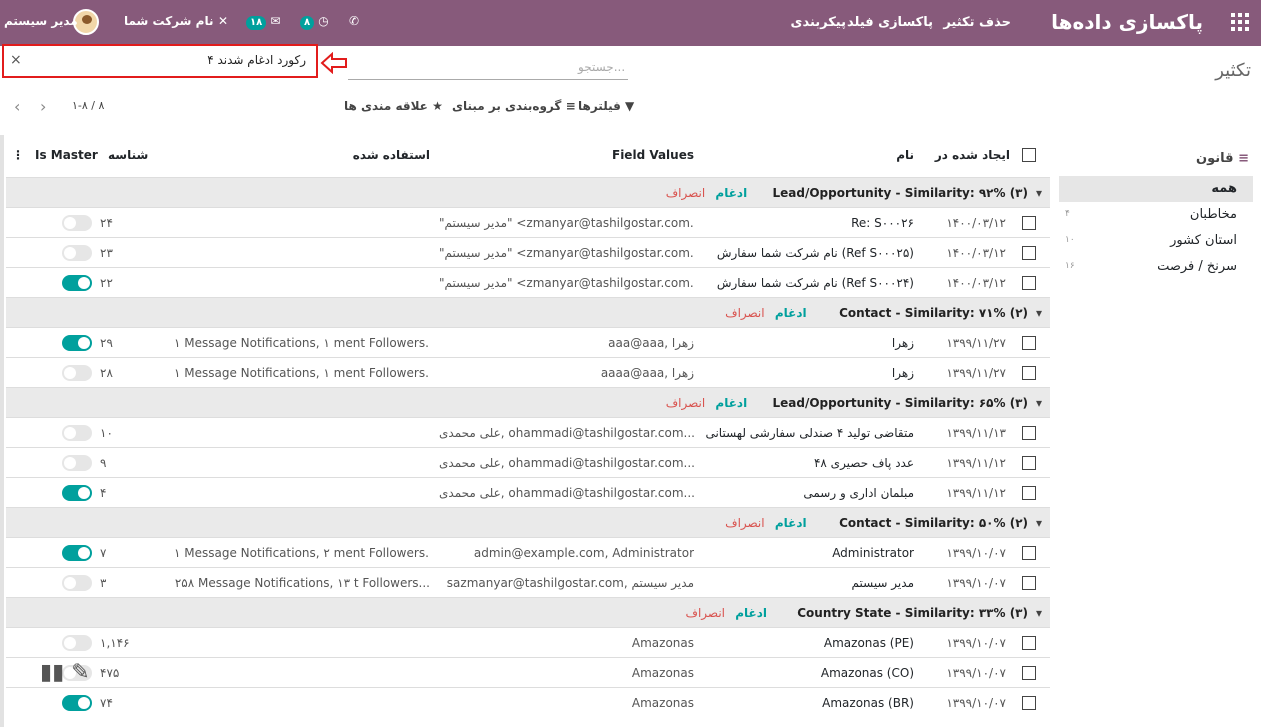  What do you see at coordinates (912, 613) in the screenshot?
I see `group-title: Country State - Similarity: ۳۳% (۳)` at bounding box center [912, 613].